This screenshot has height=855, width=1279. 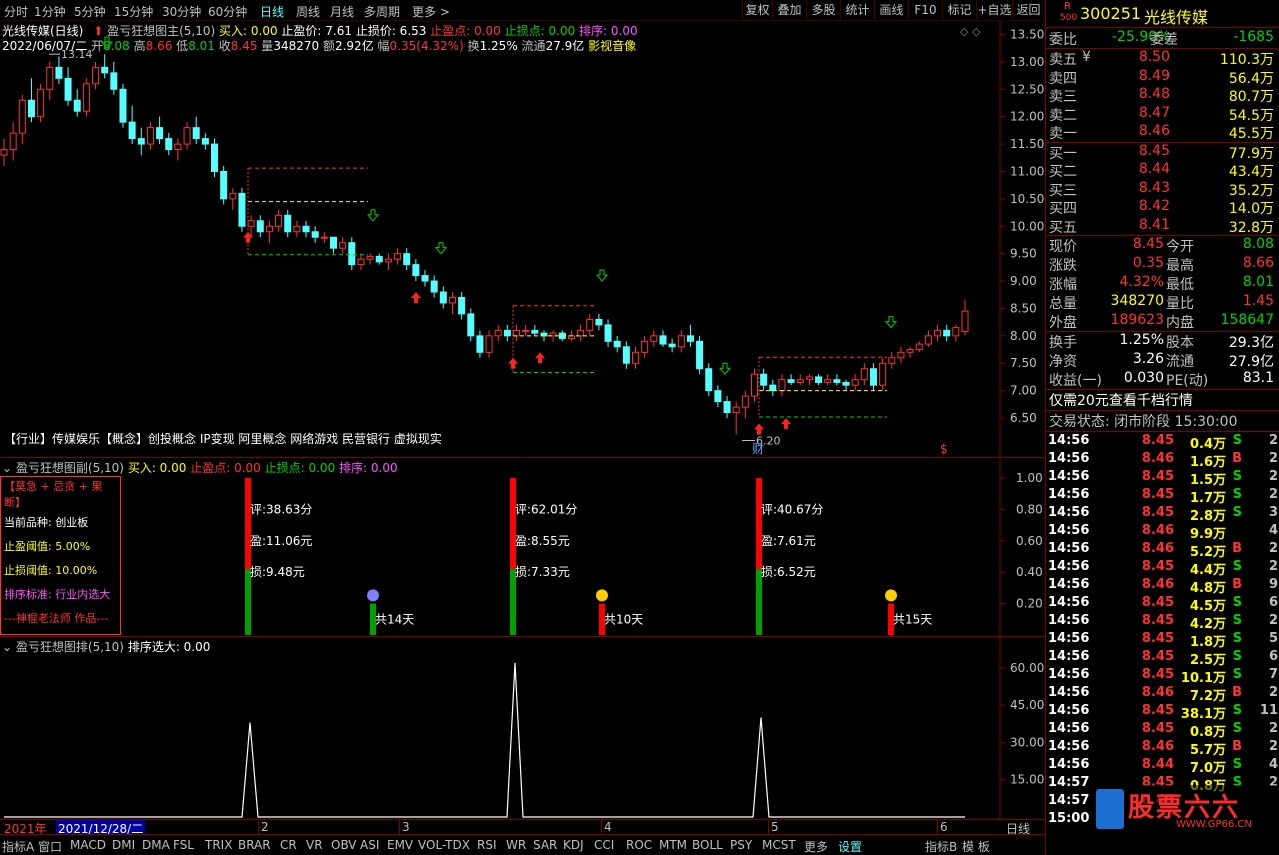 I want to click on buy-row: 买三 8.43 35.2万, so click(x=1162, y=189).